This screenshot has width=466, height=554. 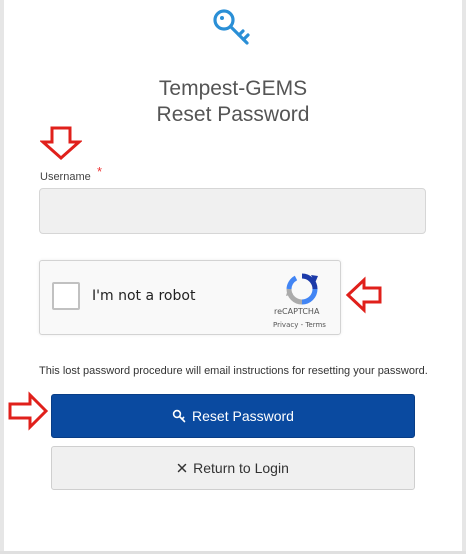 What do you see at coordinates (66, 296) in the screenshot?
I see `recaptcha-checkbox` at bounding box center [66, 296].